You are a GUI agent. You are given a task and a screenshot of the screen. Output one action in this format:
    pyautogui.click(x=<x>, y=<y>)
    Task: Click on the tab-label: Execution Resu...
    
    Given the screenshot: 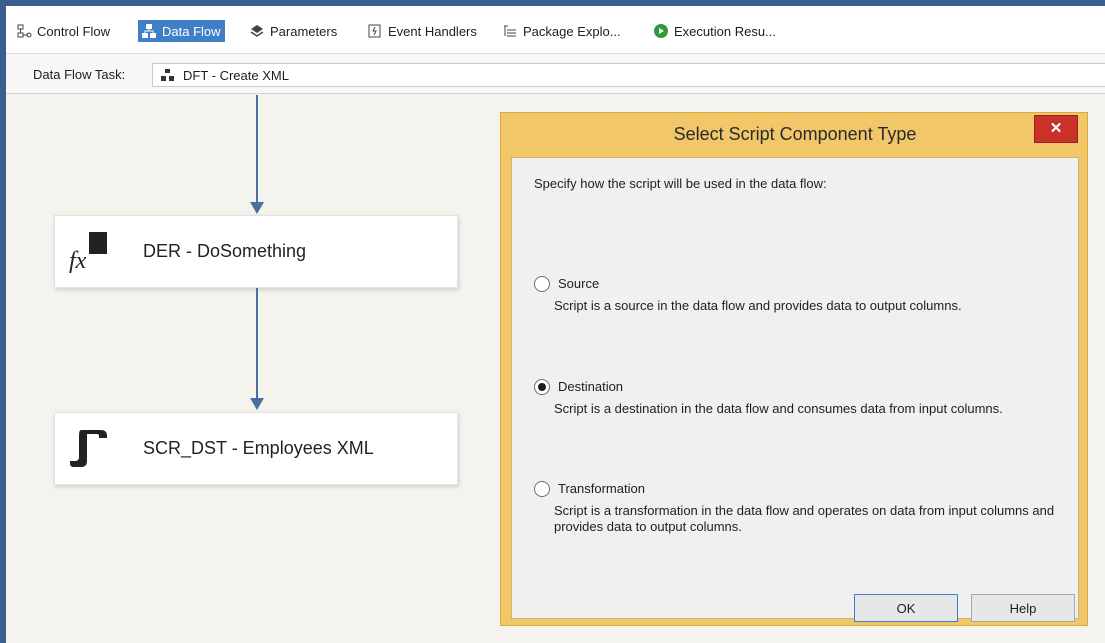 What is the action you would take?
    pyautogui.click(x=725, y=31)
    